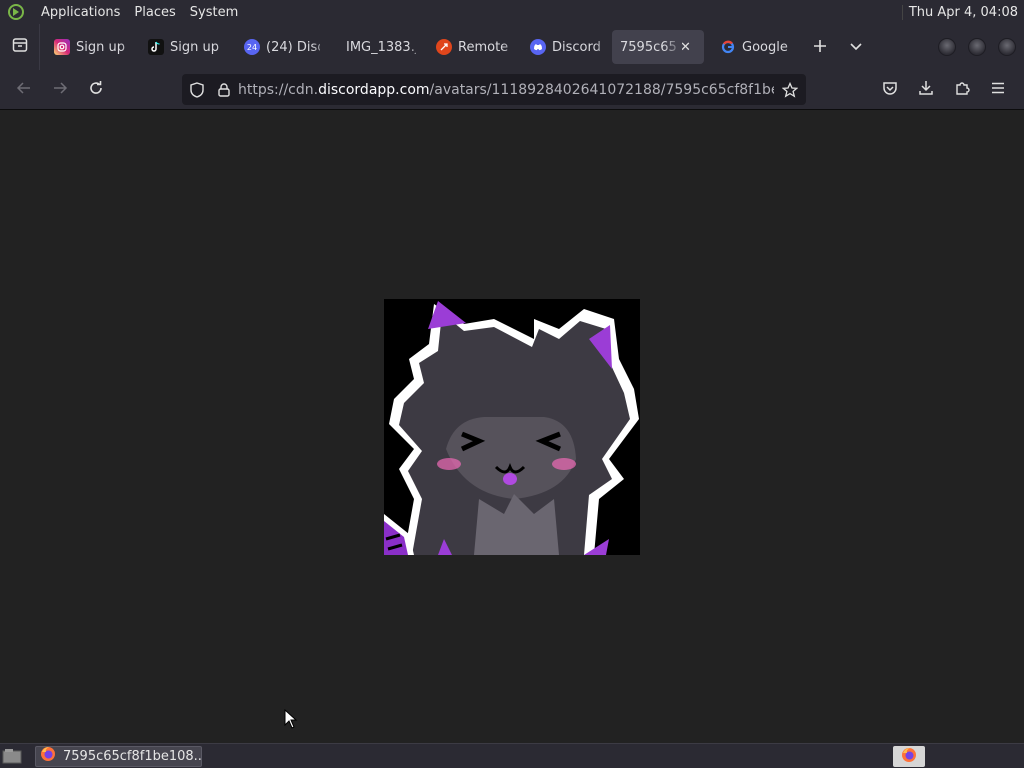 This screenshot has height=768, width=1024. I want to click on distro-logo-icon, so click(16, 12).